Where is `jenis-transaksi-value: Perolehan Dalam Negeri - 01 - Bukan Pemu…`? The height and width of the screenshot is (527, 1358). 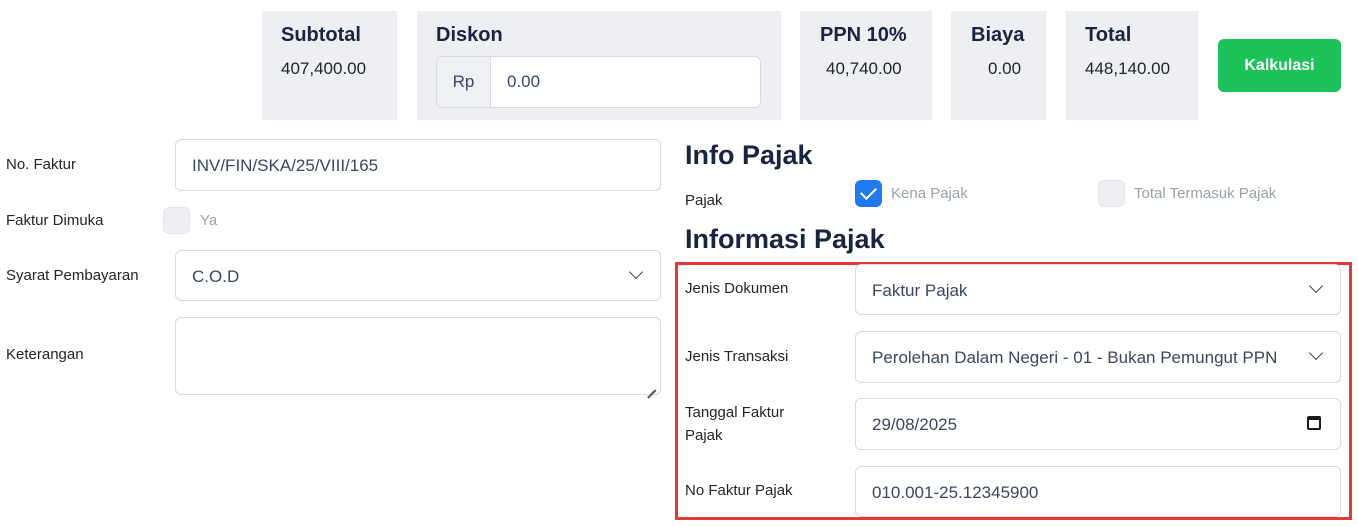
jenis-transaksi-value: Perolehan Dalam Negeri - 01 - Bukan Pemu… is located at coordinates (1075, 357).